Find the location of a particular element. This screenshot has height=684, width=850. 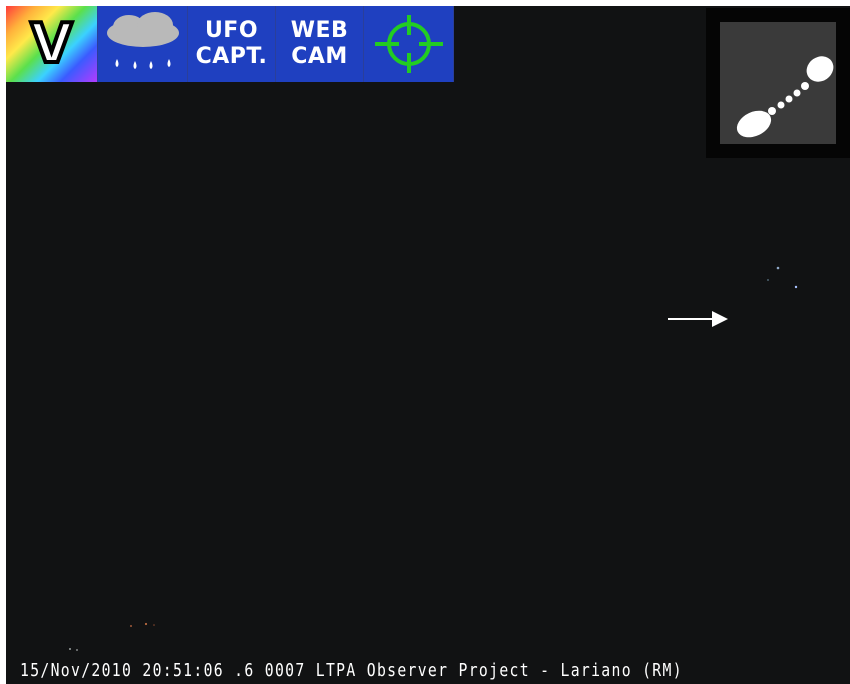

v-button: V is located at coordinates (52, 44).